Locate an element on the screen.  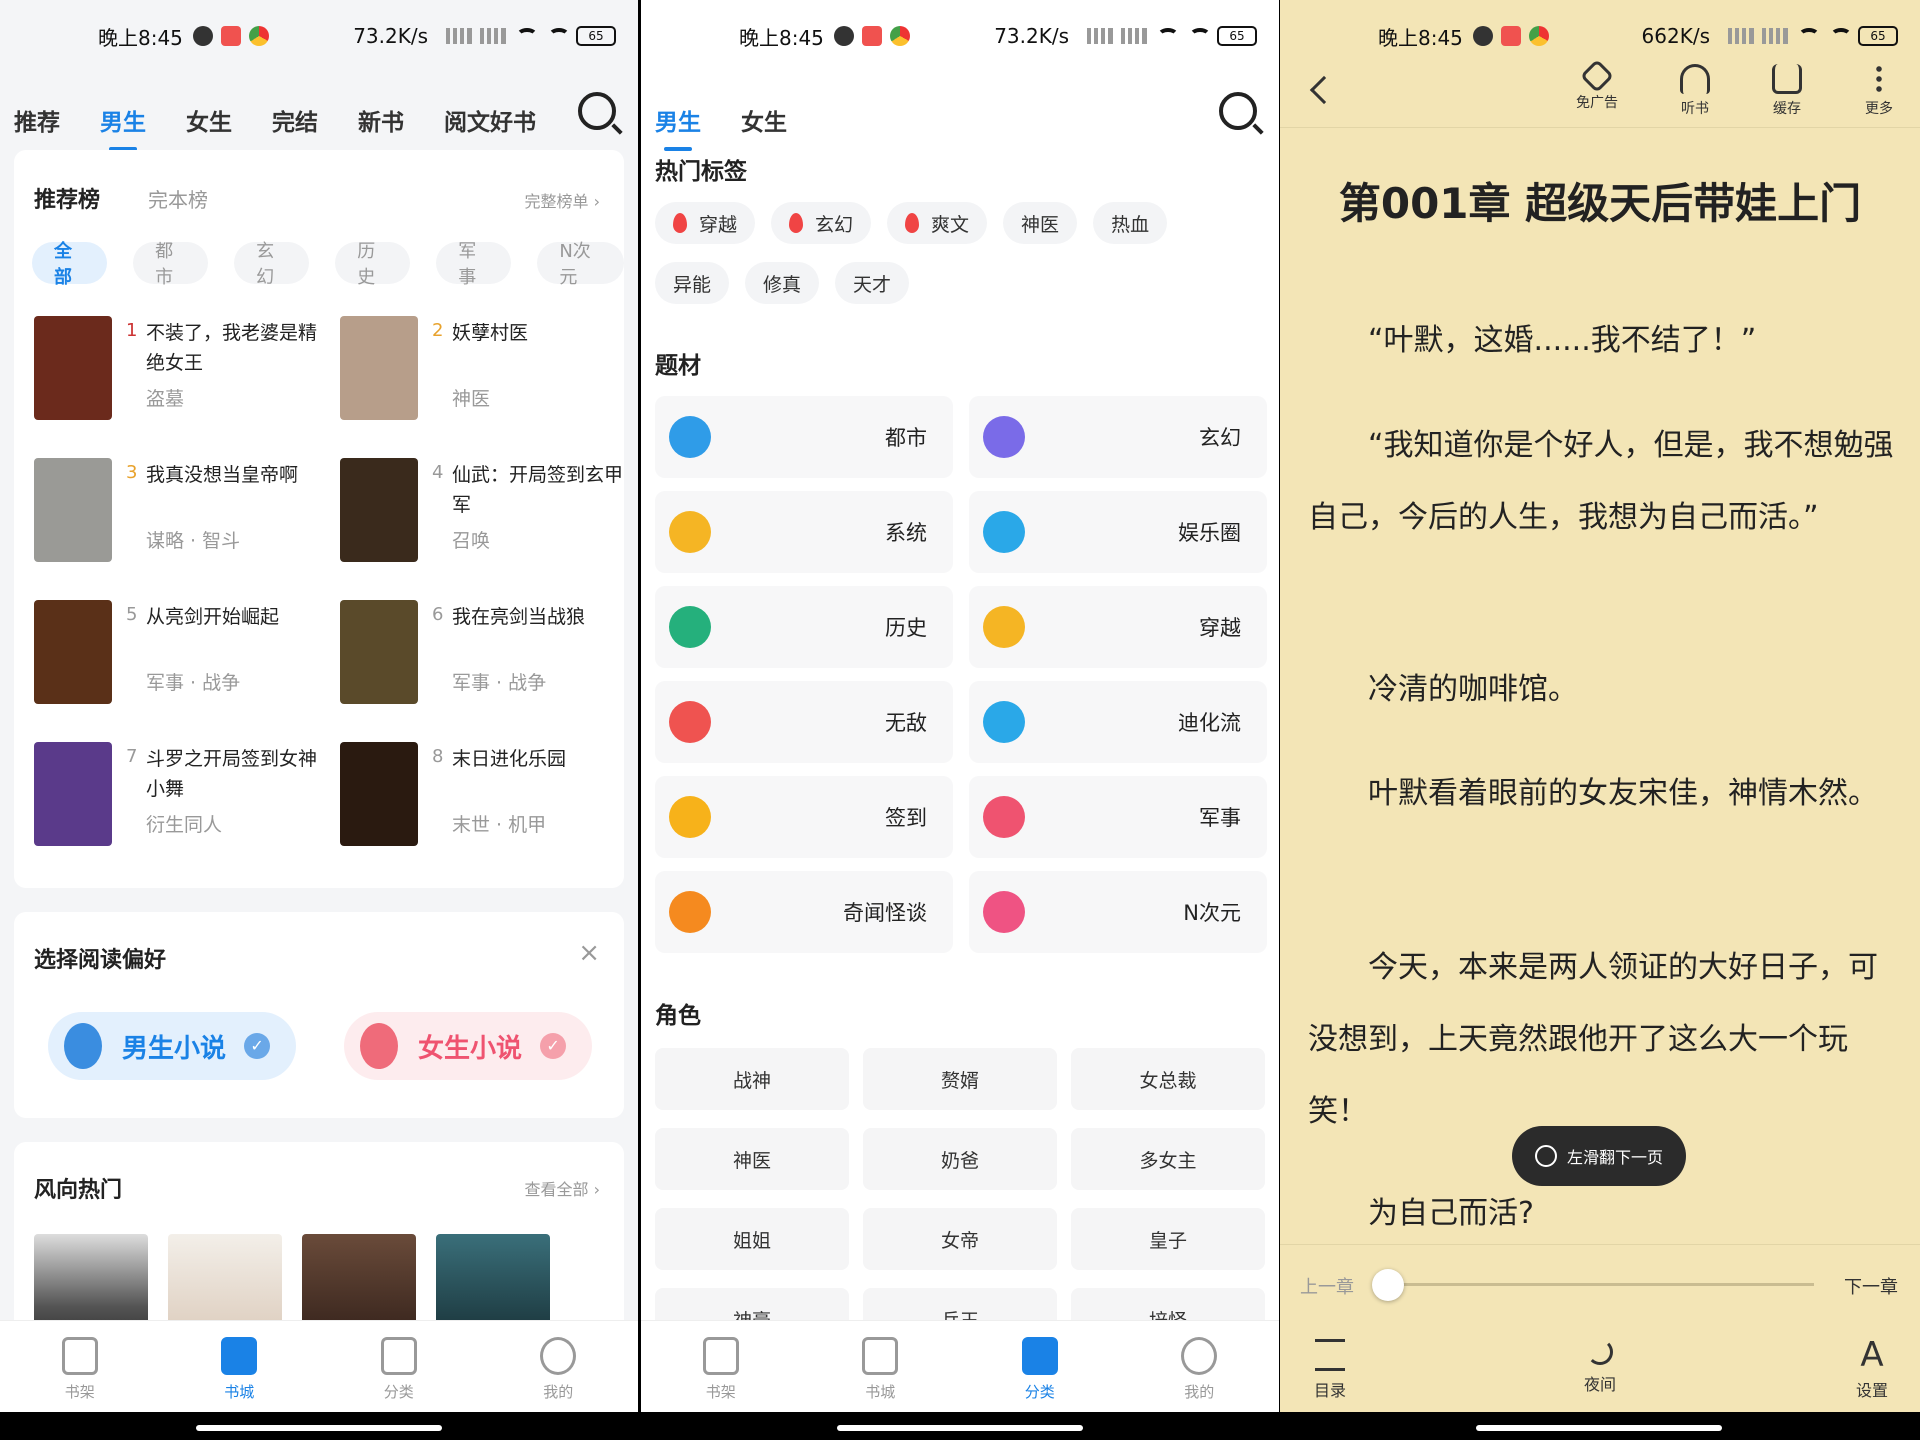
genre-item: 娱乐圈 is located at coordinates (1118, 532).